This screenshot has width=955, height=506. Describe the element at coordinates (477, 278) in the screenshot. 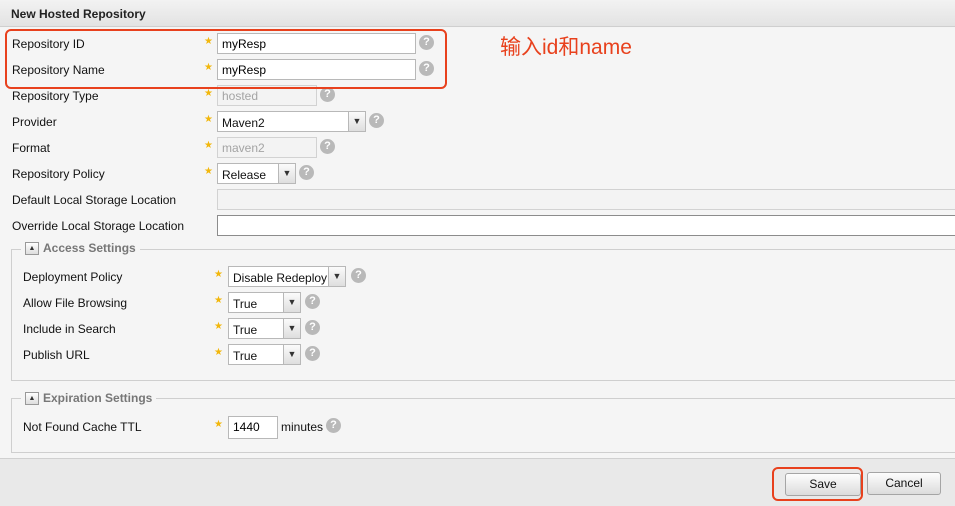

I see `deployment-policy-row: Deployment Policy ★ Disable Redeploy ▼ ?` at that location.